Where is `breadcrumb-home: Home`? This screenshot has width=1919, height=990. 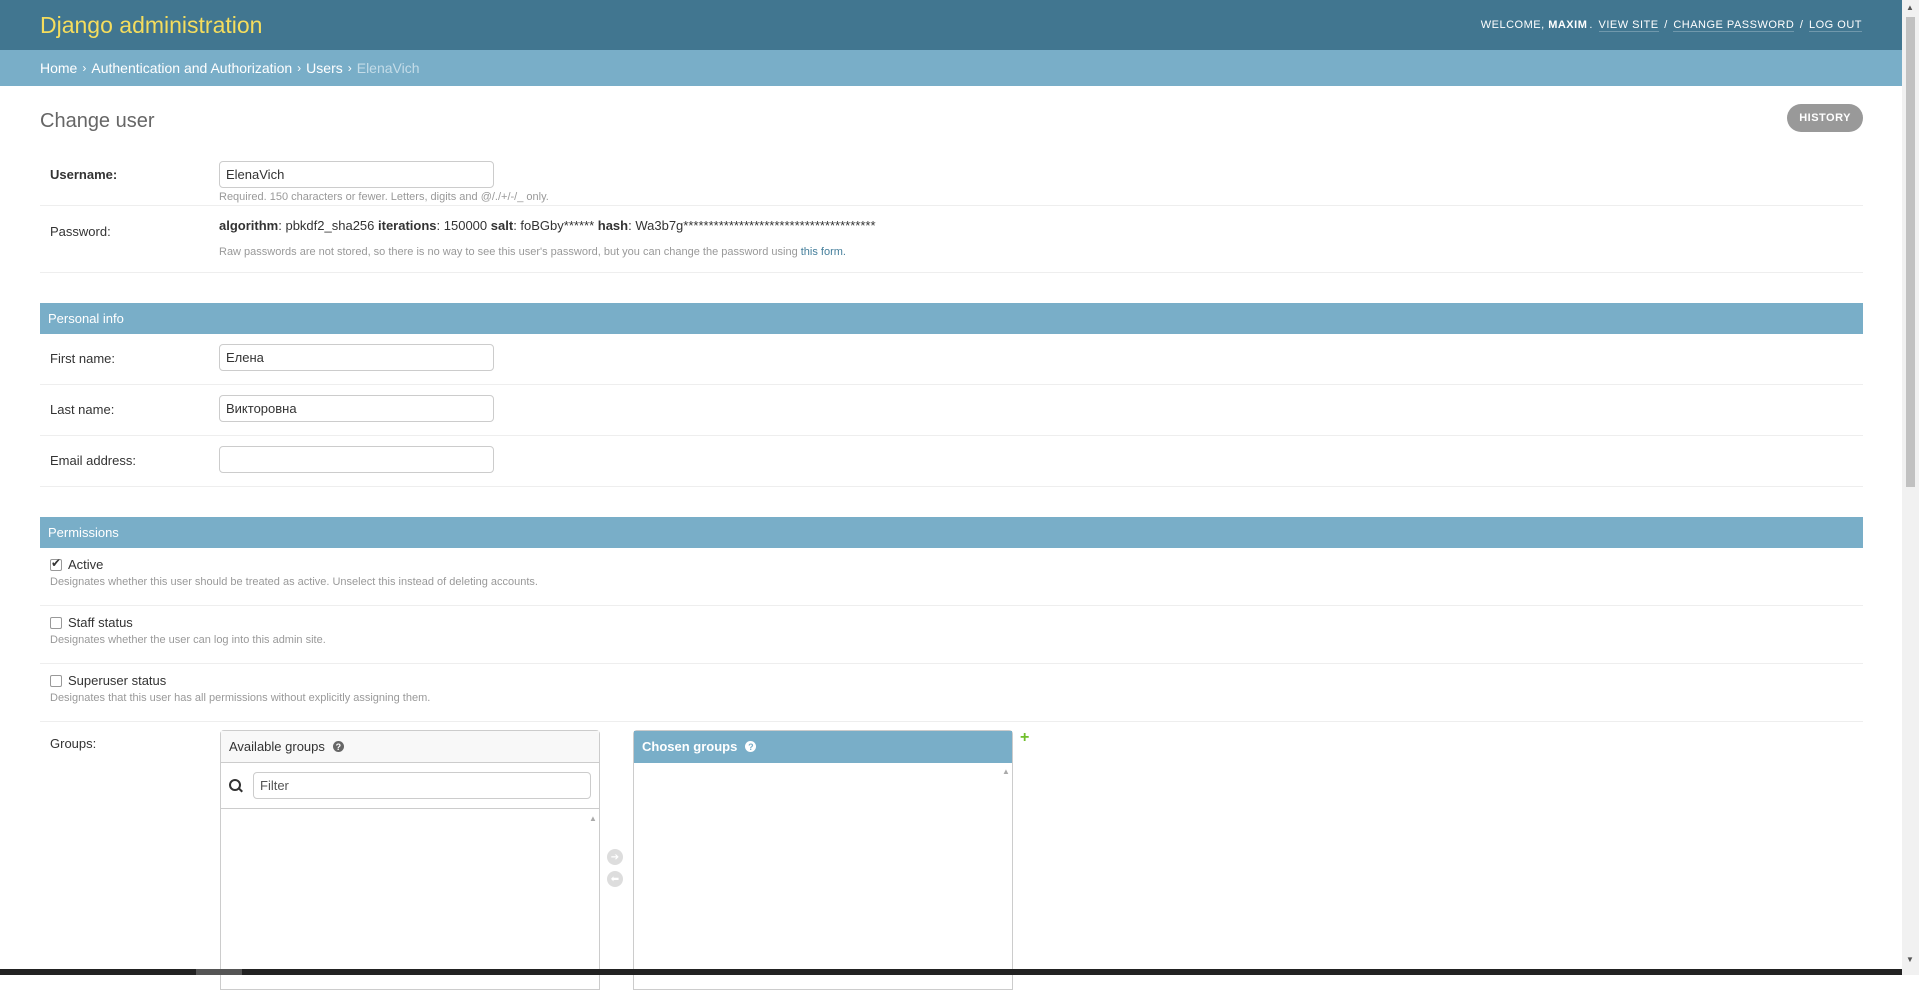 breadcrumb-home: Home is located at coordinates (58, 68).